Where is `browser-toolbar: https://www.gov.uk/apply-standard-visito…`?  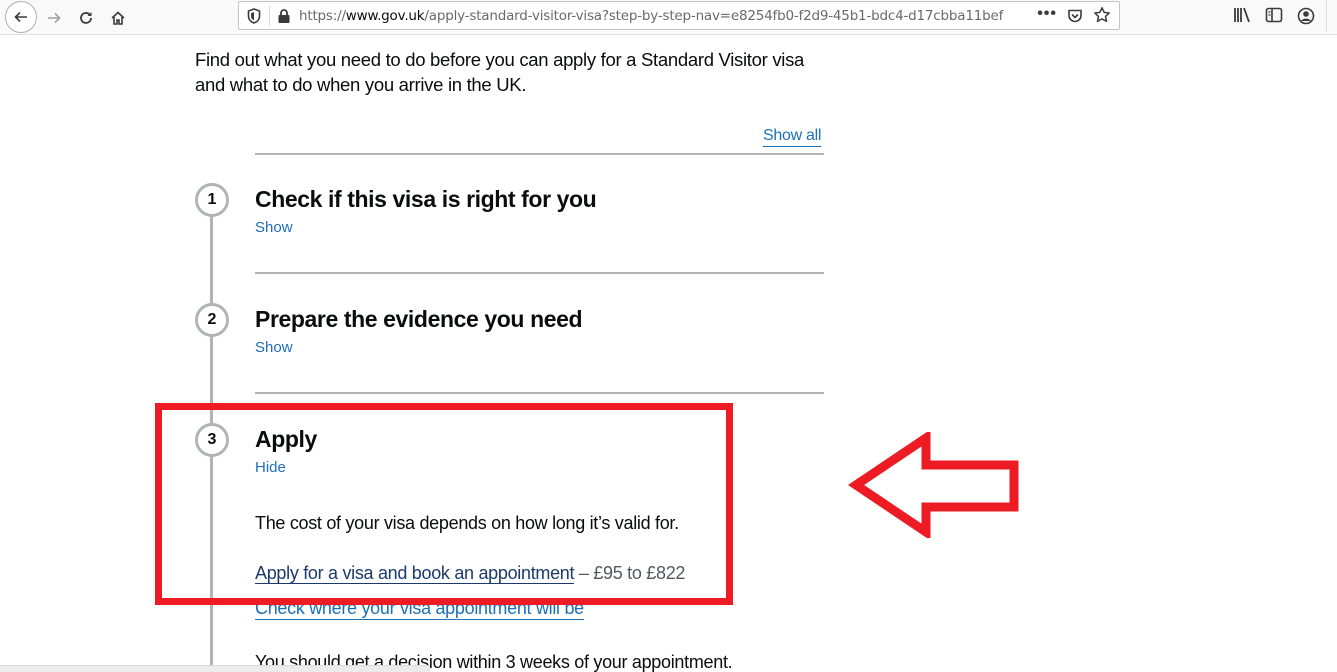 browser-toolbar: https://www.gov.uk/apply-standard-visito… is located at coordinates (668, 17).